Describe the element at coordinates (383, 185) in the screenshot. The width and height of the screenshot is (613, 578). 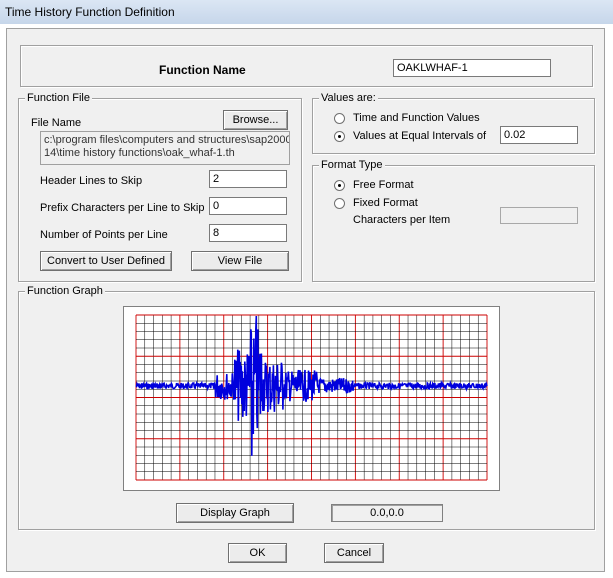
I see `free-format-label: Free Format` at that location.